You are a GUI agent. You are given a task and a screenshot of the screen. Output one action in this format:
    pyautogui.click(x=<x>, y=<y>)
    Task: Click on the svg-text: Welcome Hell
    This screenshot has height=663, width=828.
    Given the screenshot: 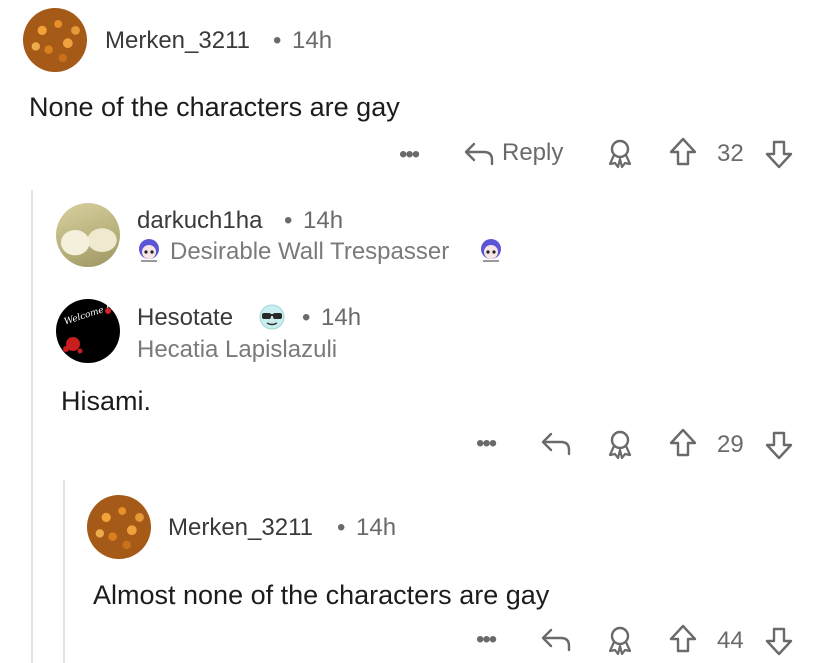 What is the action you would take?
    pyautogui.click(x=91, y=313)
    